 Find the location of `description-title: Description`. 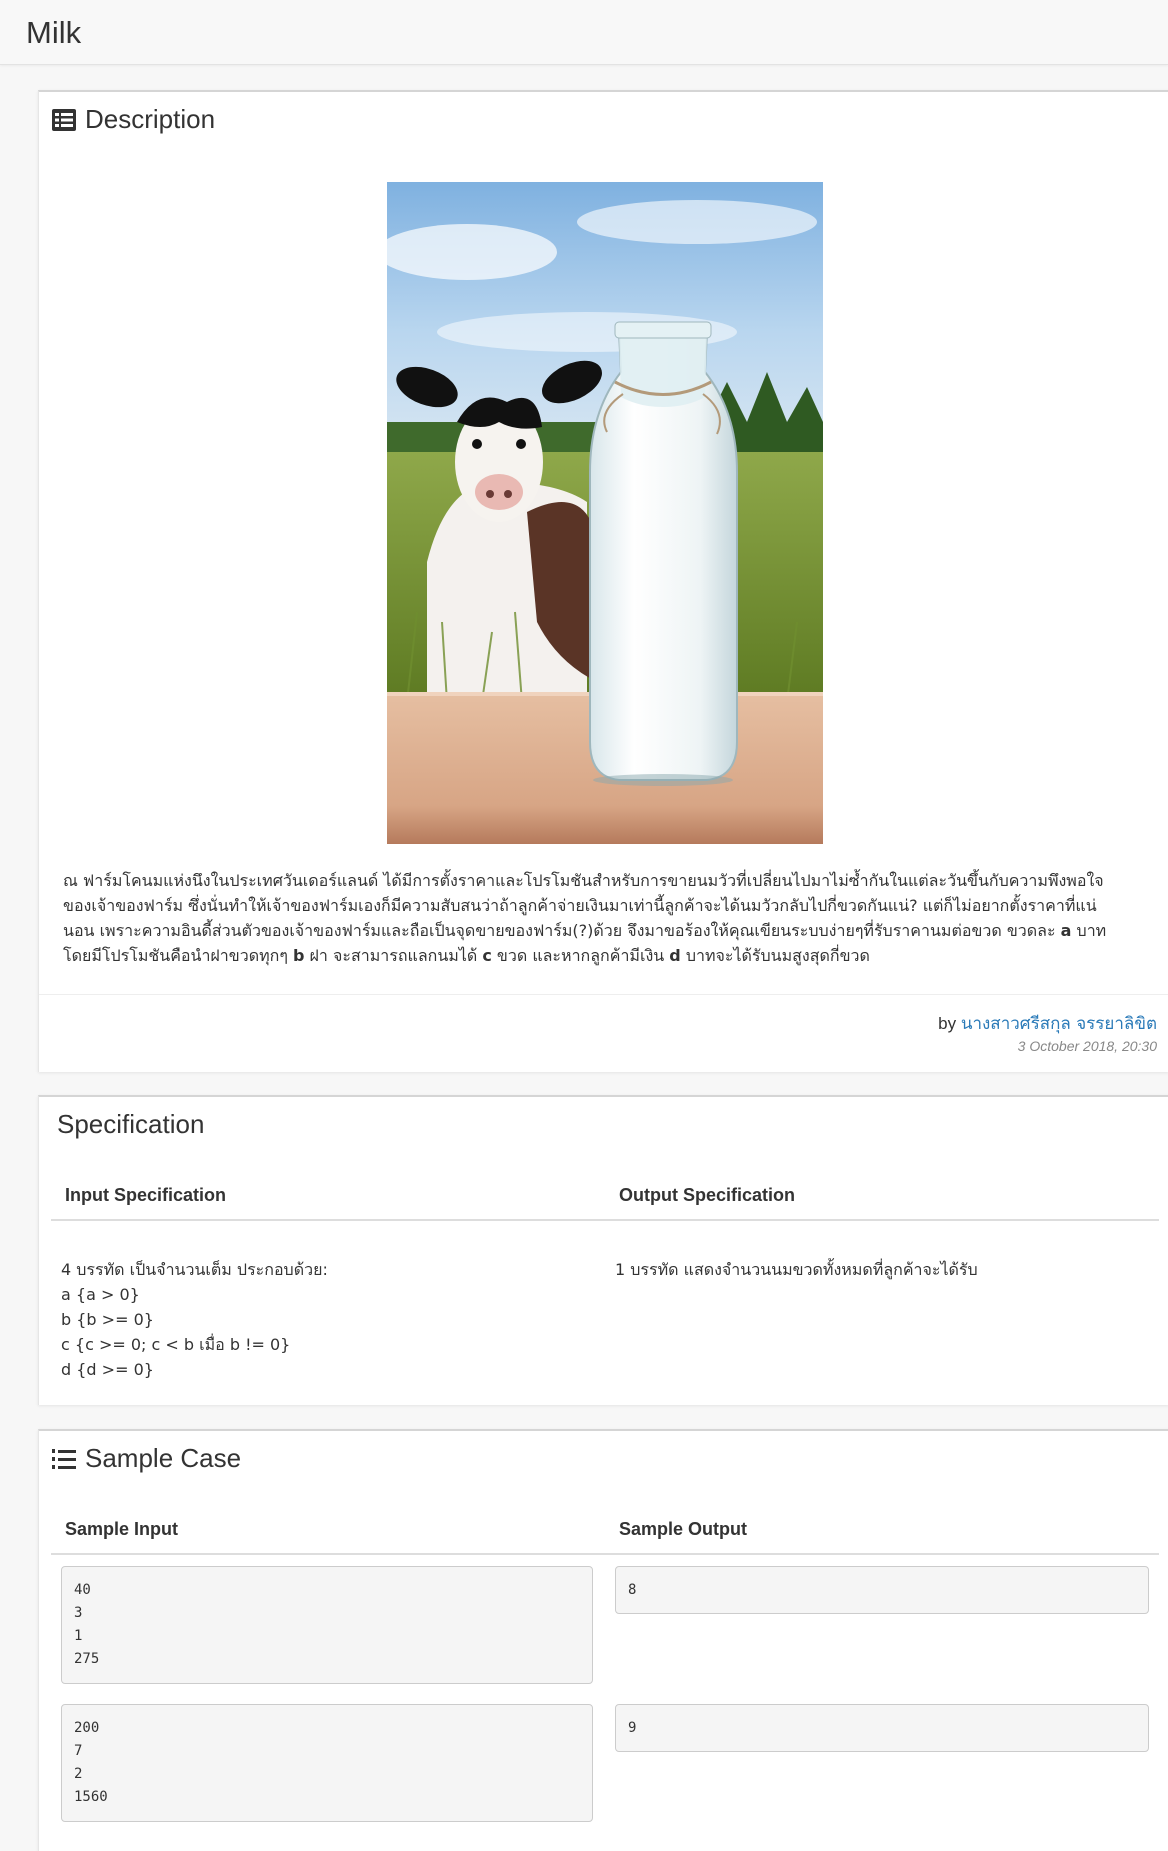

description-title: Description is located at coordinates (150, 119).